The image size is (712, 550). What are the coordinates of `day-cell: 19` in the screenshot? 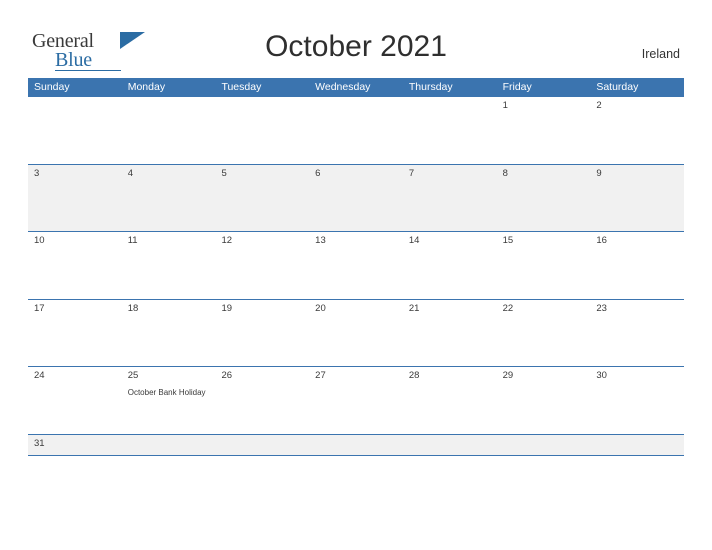 It's located at (262, 332).